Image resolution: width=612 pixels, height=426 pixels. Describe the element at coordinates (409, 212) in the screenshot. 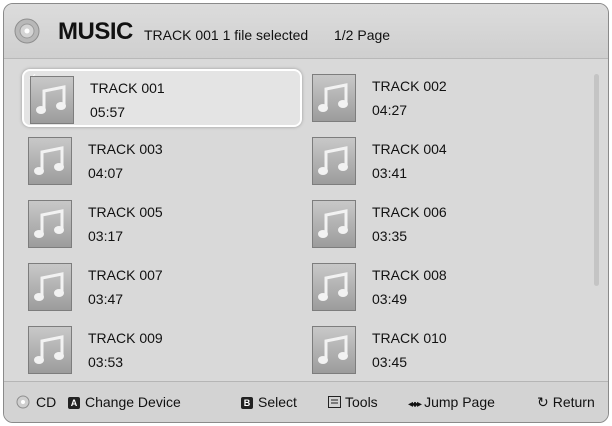

I see `track-name: TRACK 006` at that location.